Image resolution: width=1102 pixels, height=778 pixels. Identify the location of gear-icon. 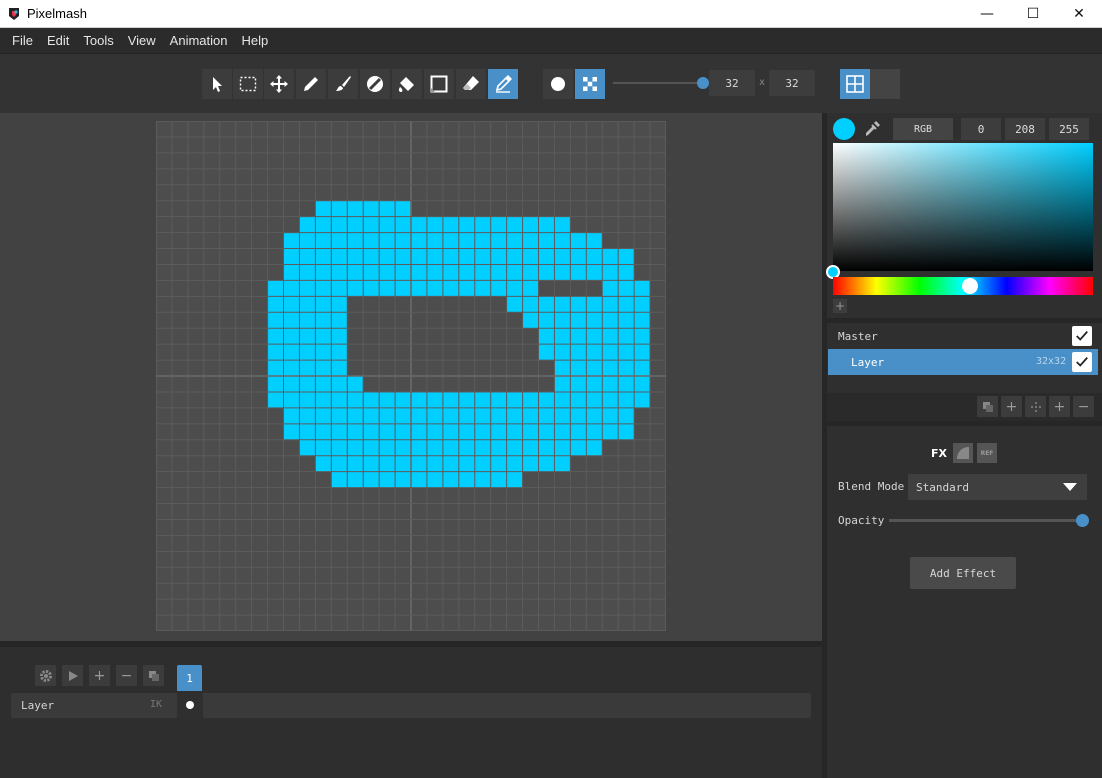
(45, 675).